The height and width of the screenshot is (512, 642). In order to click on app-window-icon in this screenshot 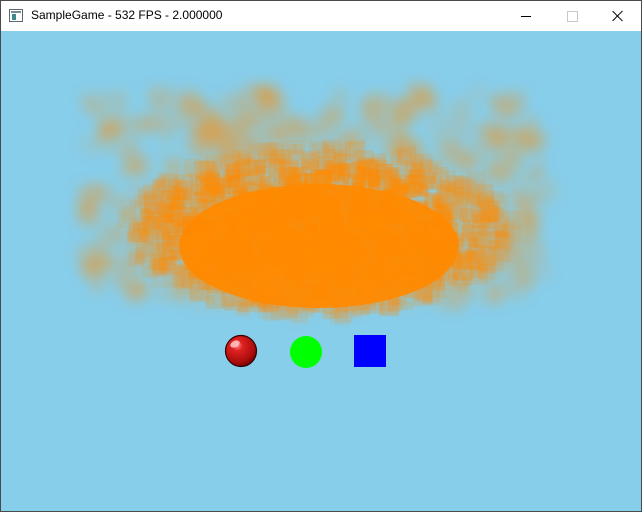, I will do `click(16, 15)`.